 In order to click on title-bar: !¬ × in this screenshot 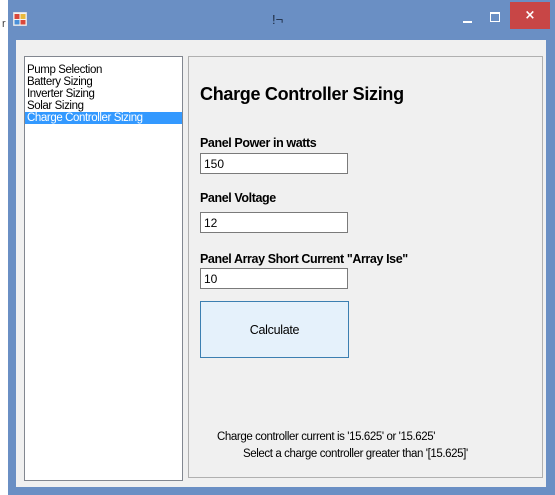, I will do `click(281, 20)`.